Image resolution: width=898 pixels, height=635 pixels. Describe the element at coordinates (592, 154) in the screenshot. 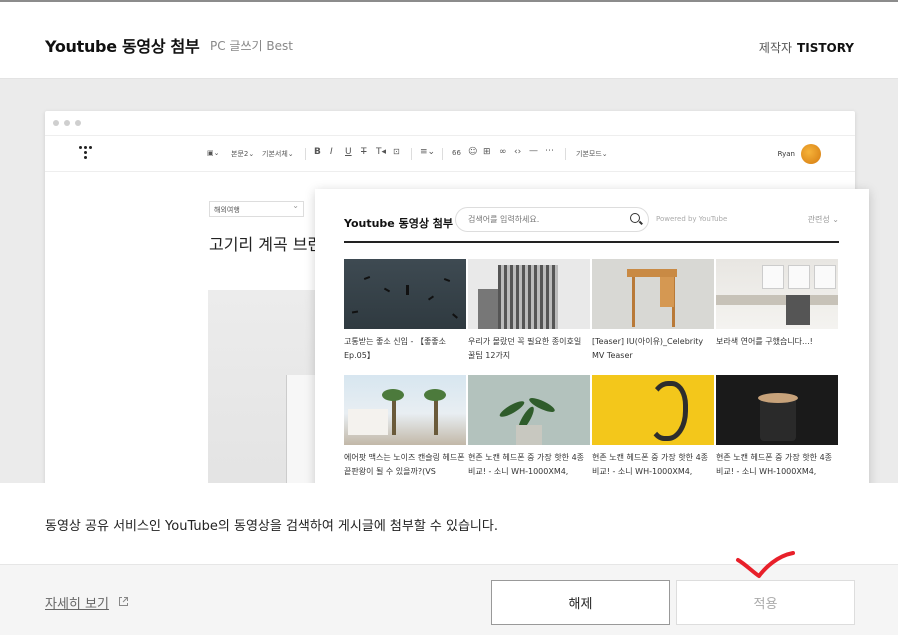

I see `mode-select: 기본모드⌄` at that location.